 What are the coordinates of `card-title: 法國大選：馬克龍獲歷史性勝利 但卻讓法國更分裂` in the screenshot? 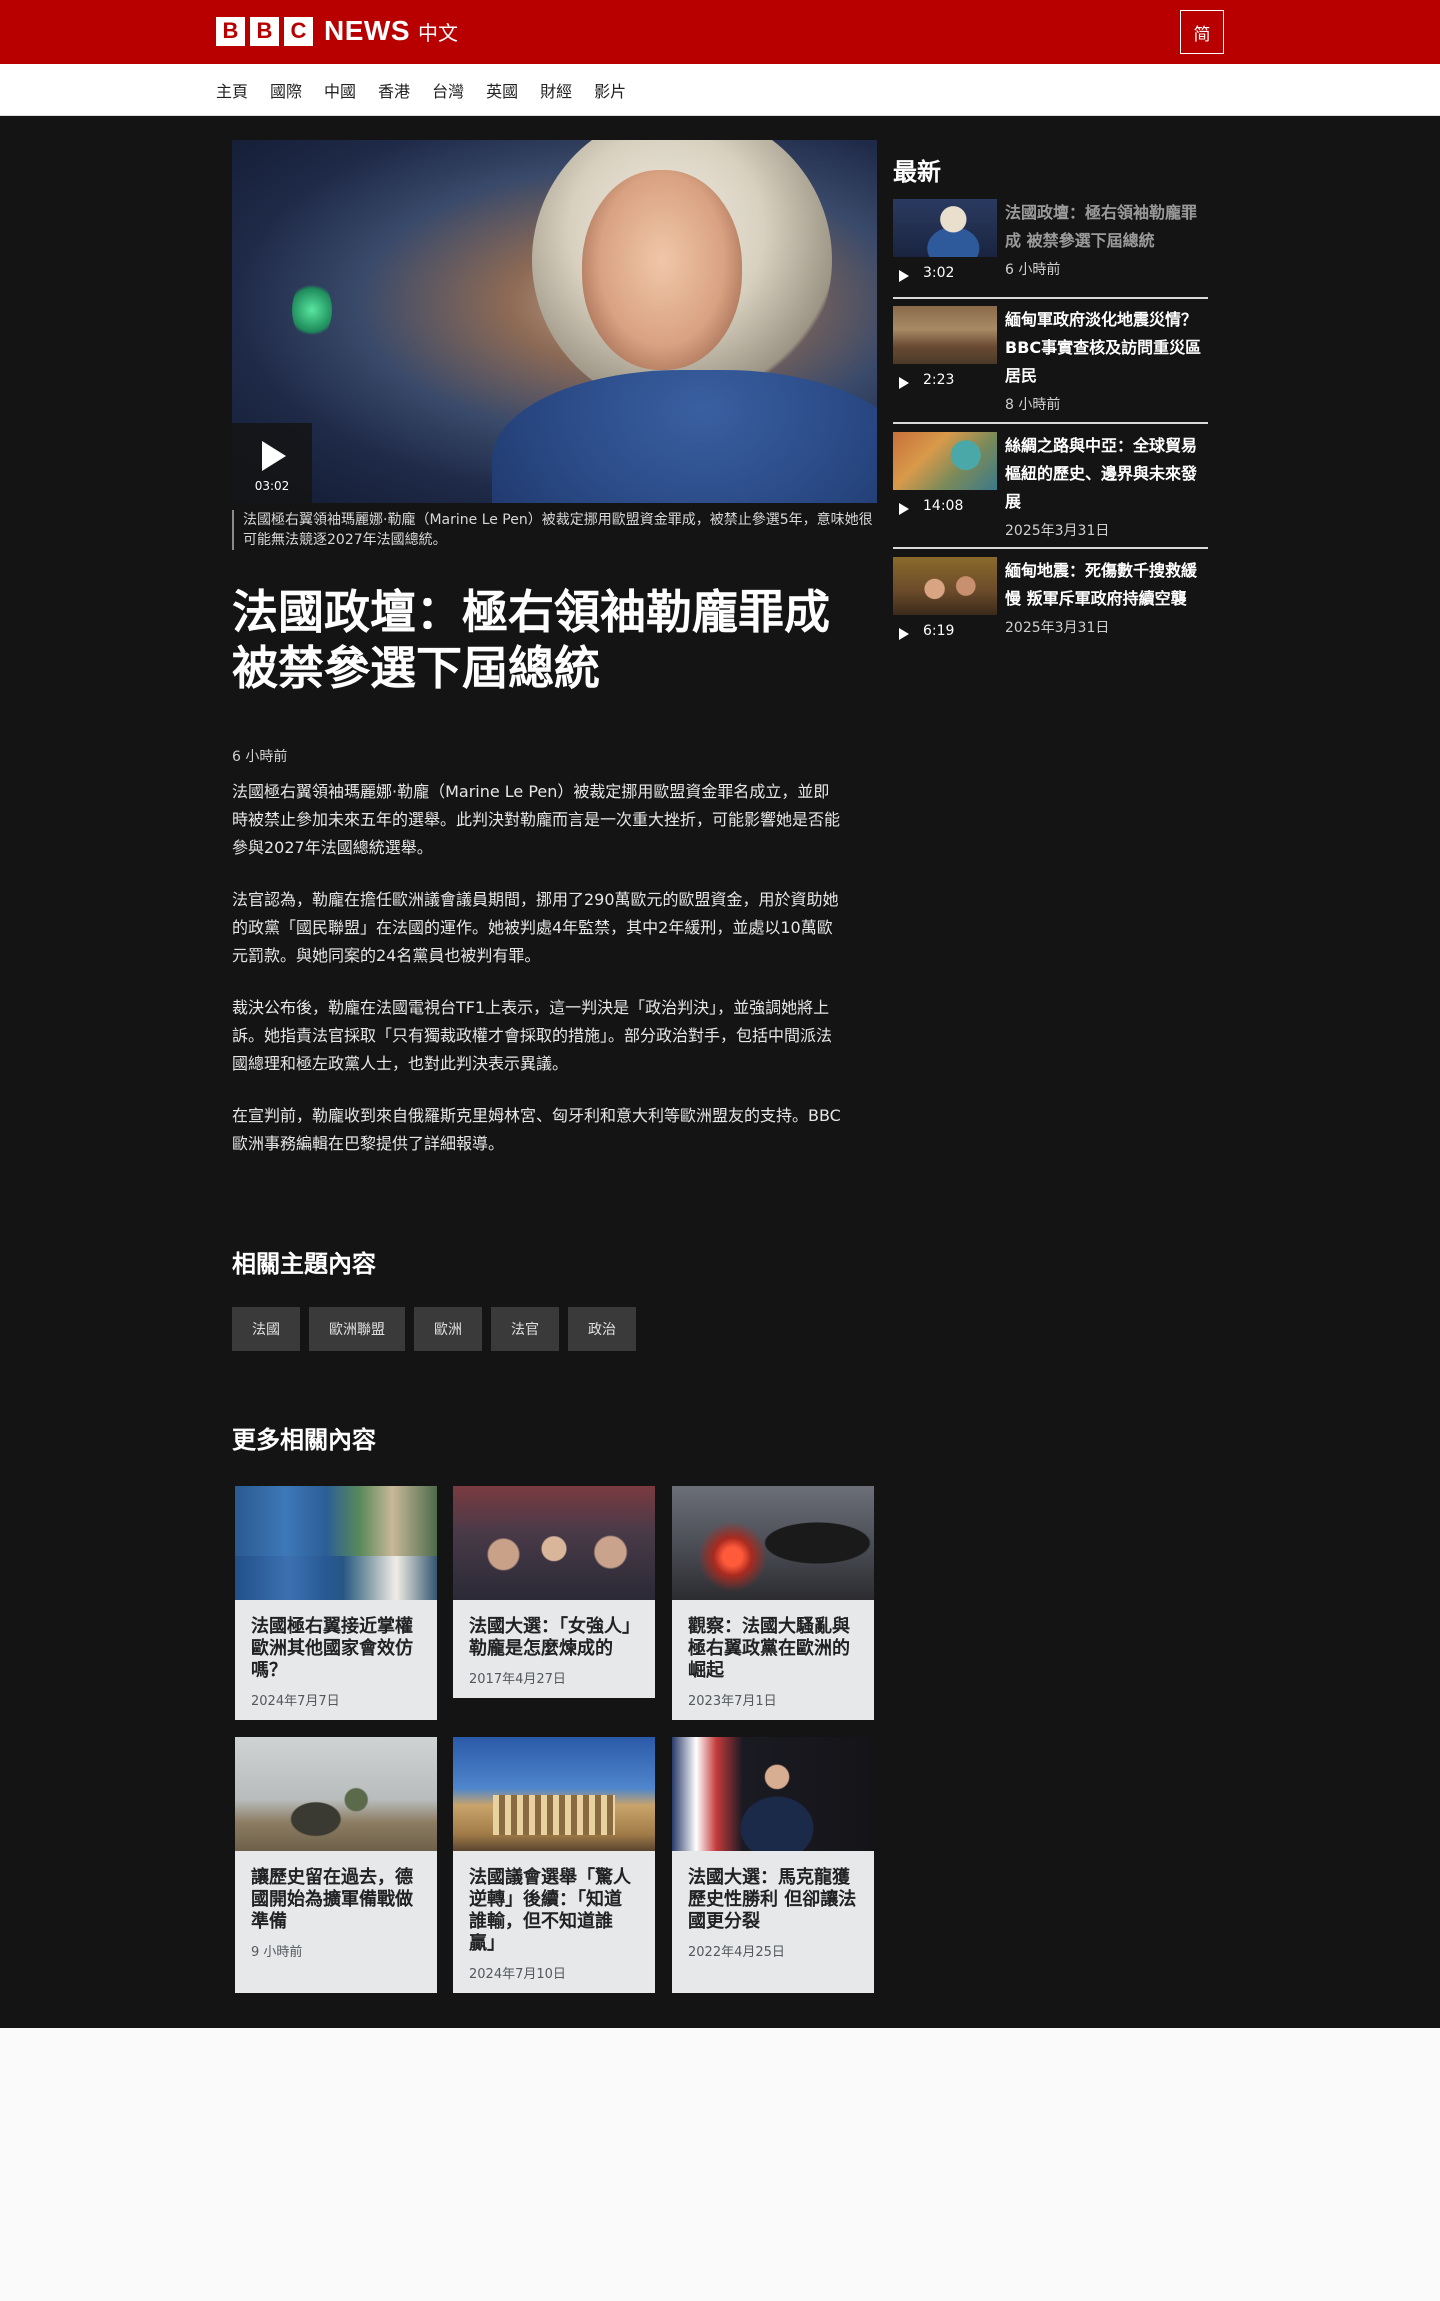 It's located at (772, 1899).